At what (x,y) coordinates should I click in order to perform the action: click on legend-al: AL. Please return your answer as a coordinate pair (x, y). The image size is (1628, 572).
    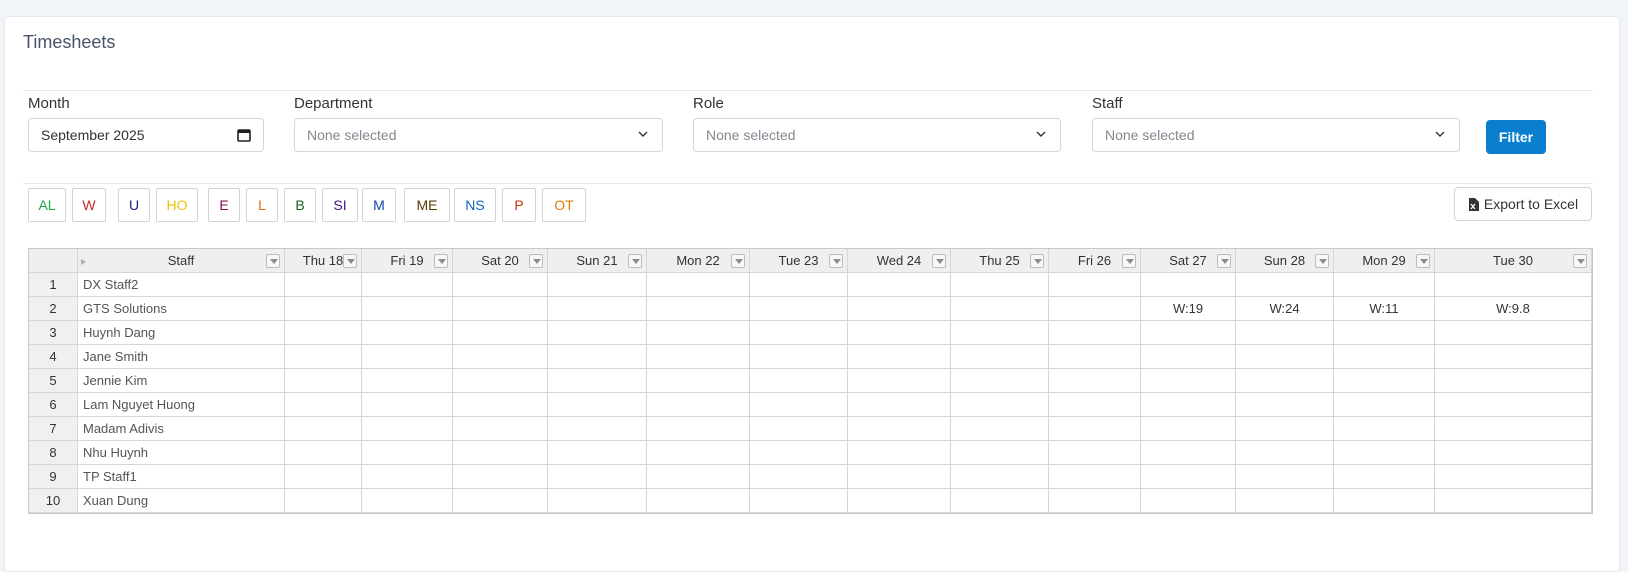
    Looking at the image, I should click on (47, 205).